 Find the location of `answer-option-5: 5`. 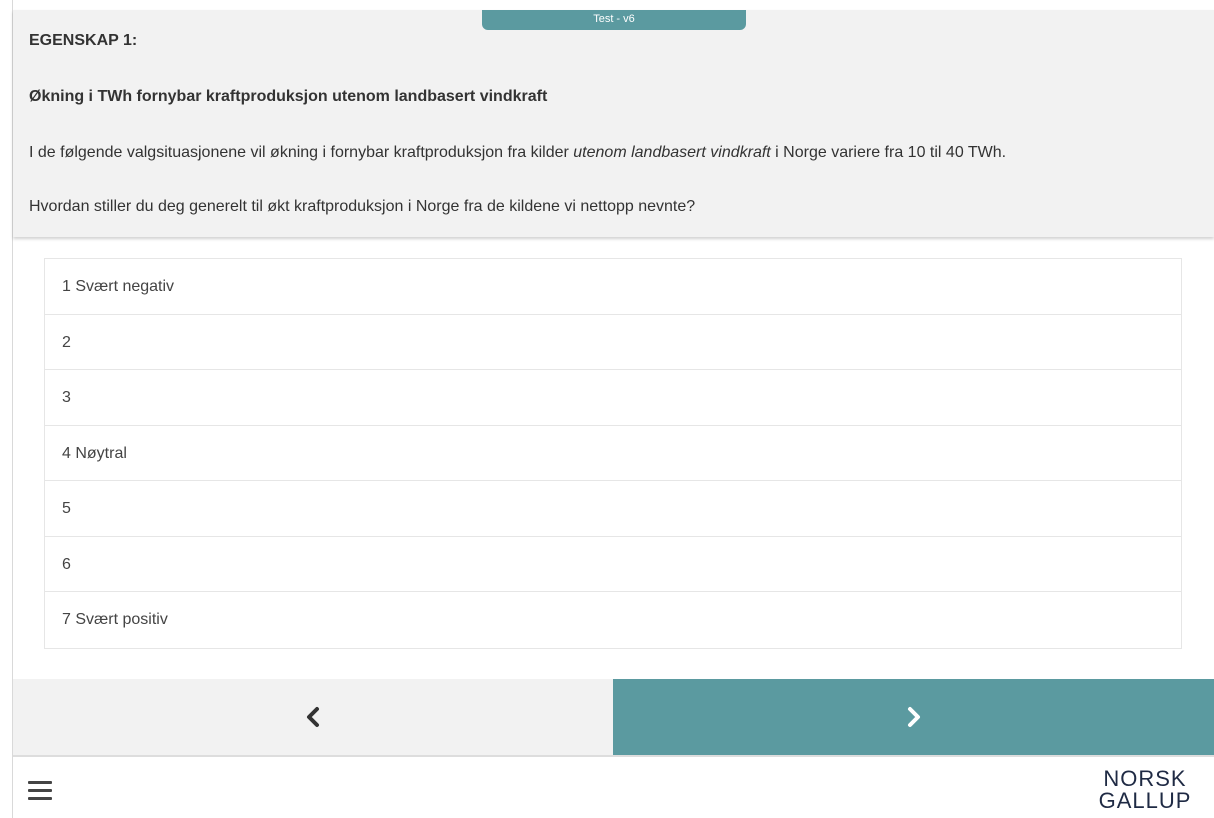

answer-option-5: 5 is located at coordinates (613, 509).